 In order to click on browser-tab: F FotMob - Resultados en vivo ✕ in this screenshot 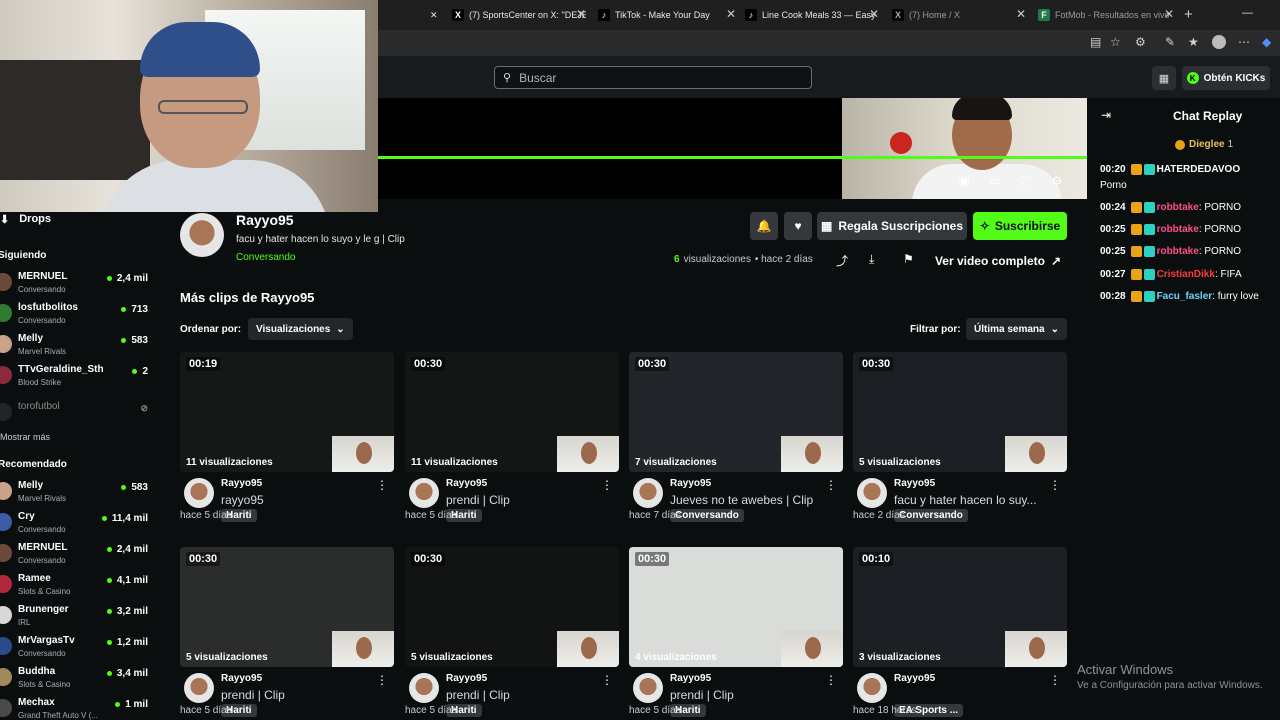, I will do `click(1106, 15)`.